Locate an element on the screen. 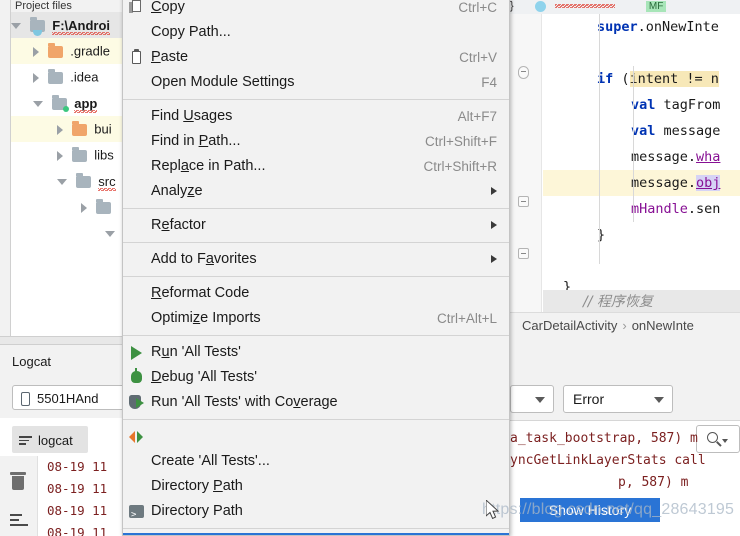 The height and width of the screenshot is (536, 740). menu-item-open-module-settings: Open Module Settings F4 is located at coordinates (316, 82).